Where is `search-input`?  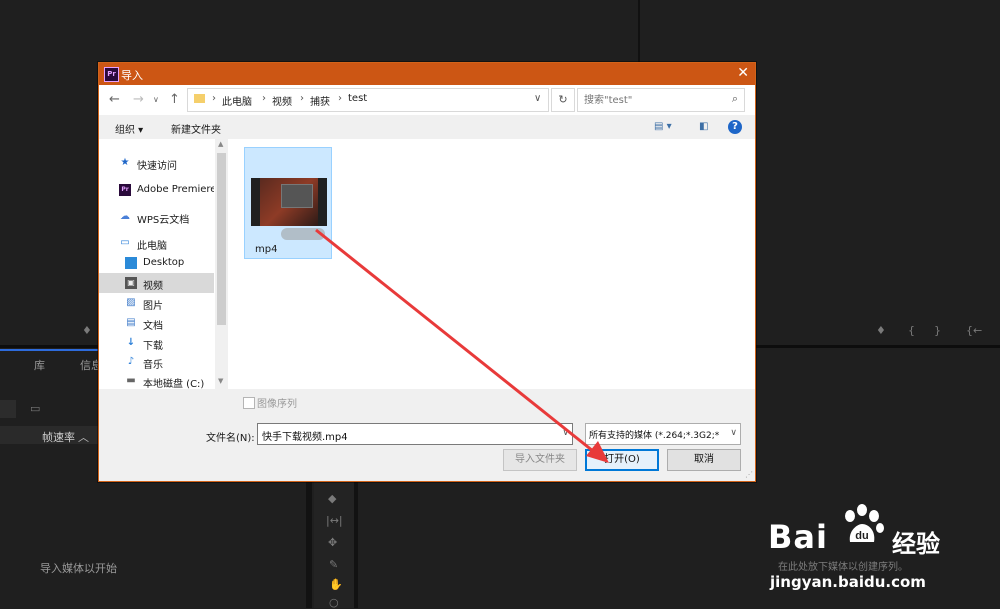
search-input is located at coordinates (649, 100).